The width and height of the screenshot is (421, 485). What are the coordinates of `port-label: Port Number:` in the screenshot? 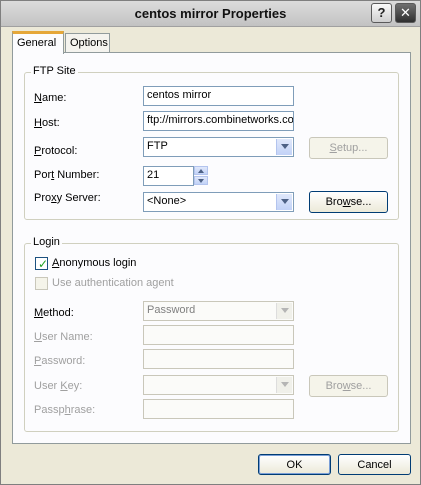 It's located at (67, 175).